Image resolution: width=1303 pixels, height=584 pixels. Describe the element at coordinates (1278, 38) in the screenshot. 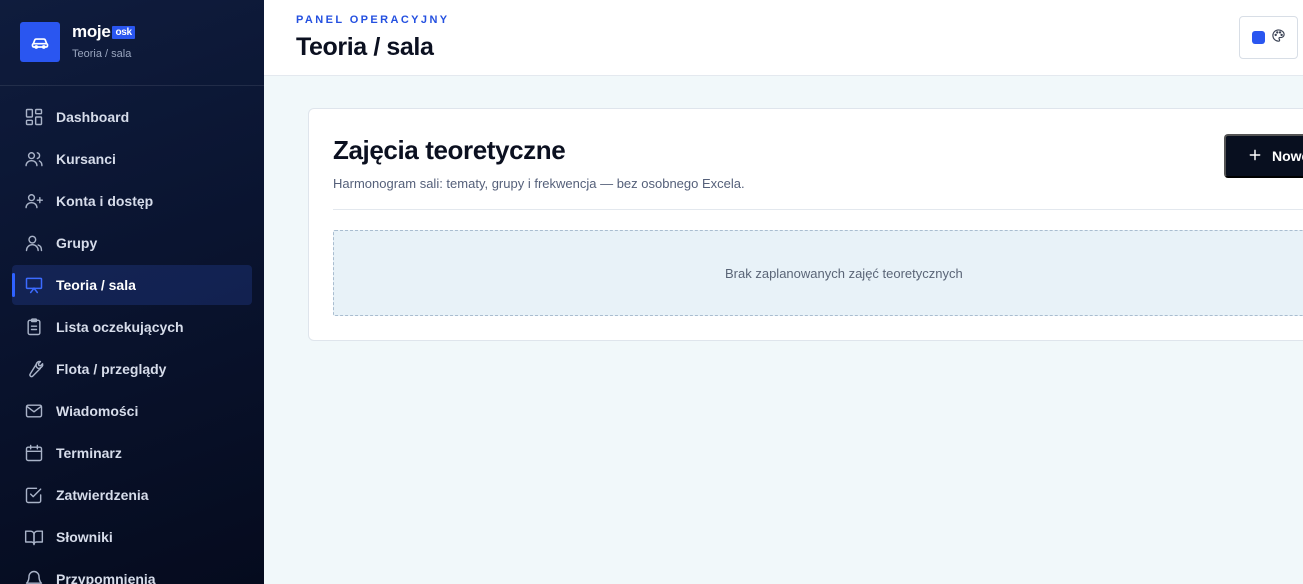

I see `palette-icon` at that location.